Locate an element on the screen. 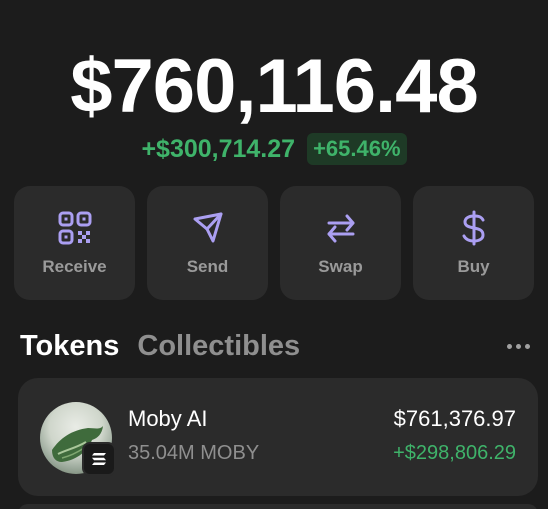 Image resolution: width=548 pixels, height=509 pixels. portfolio-balance: $760,116.48 is located at coordinates (274, 86).